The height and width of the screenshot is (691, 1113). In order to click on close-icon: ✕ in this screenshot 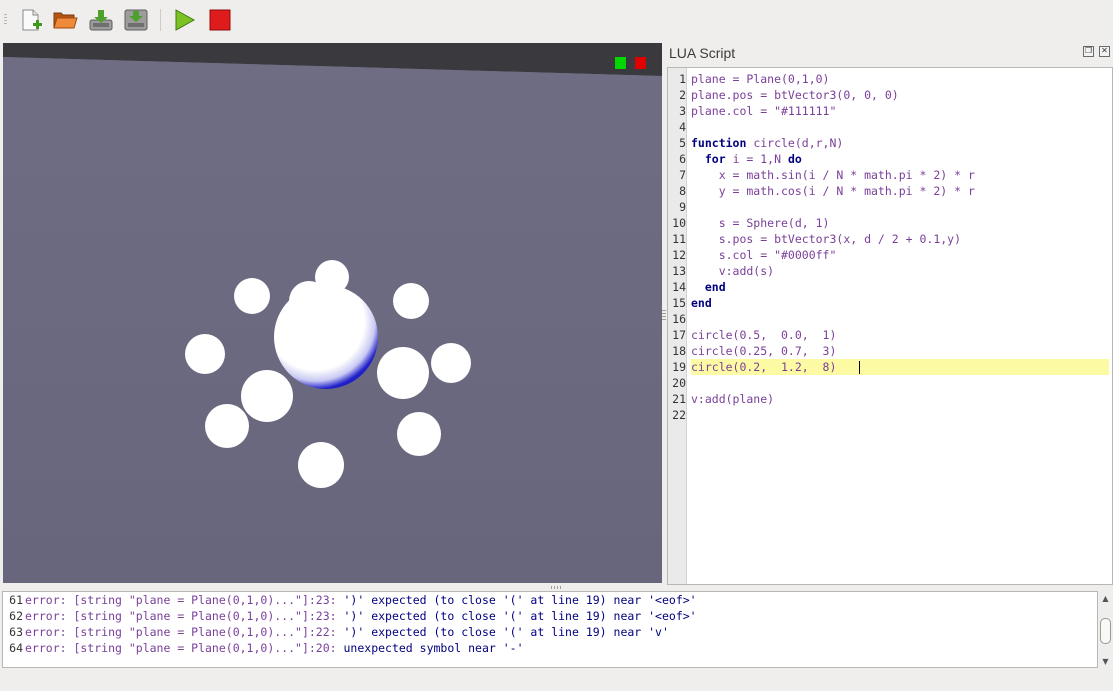, I will do `click(1104, 51)`.